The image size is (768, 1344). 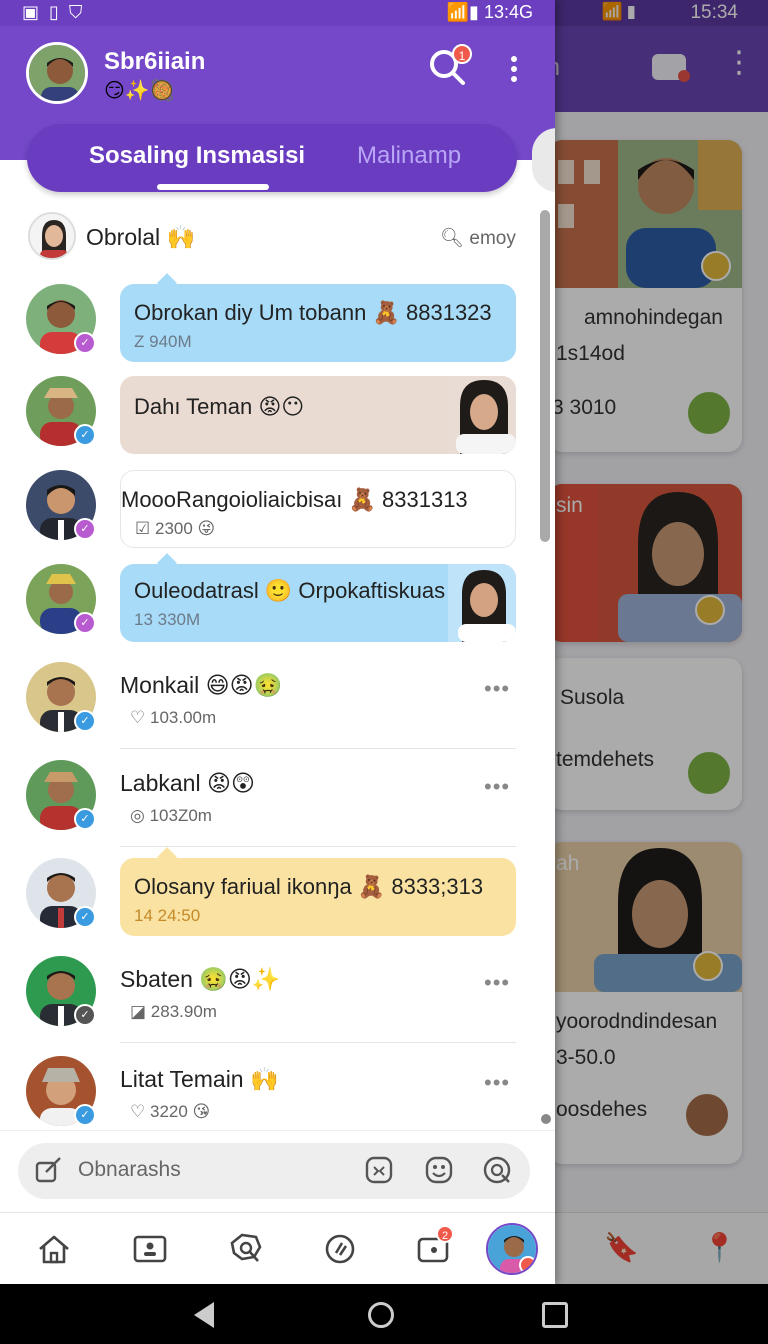 I want to click on chat-meta-text: 940M, so click(x=170, y=341).